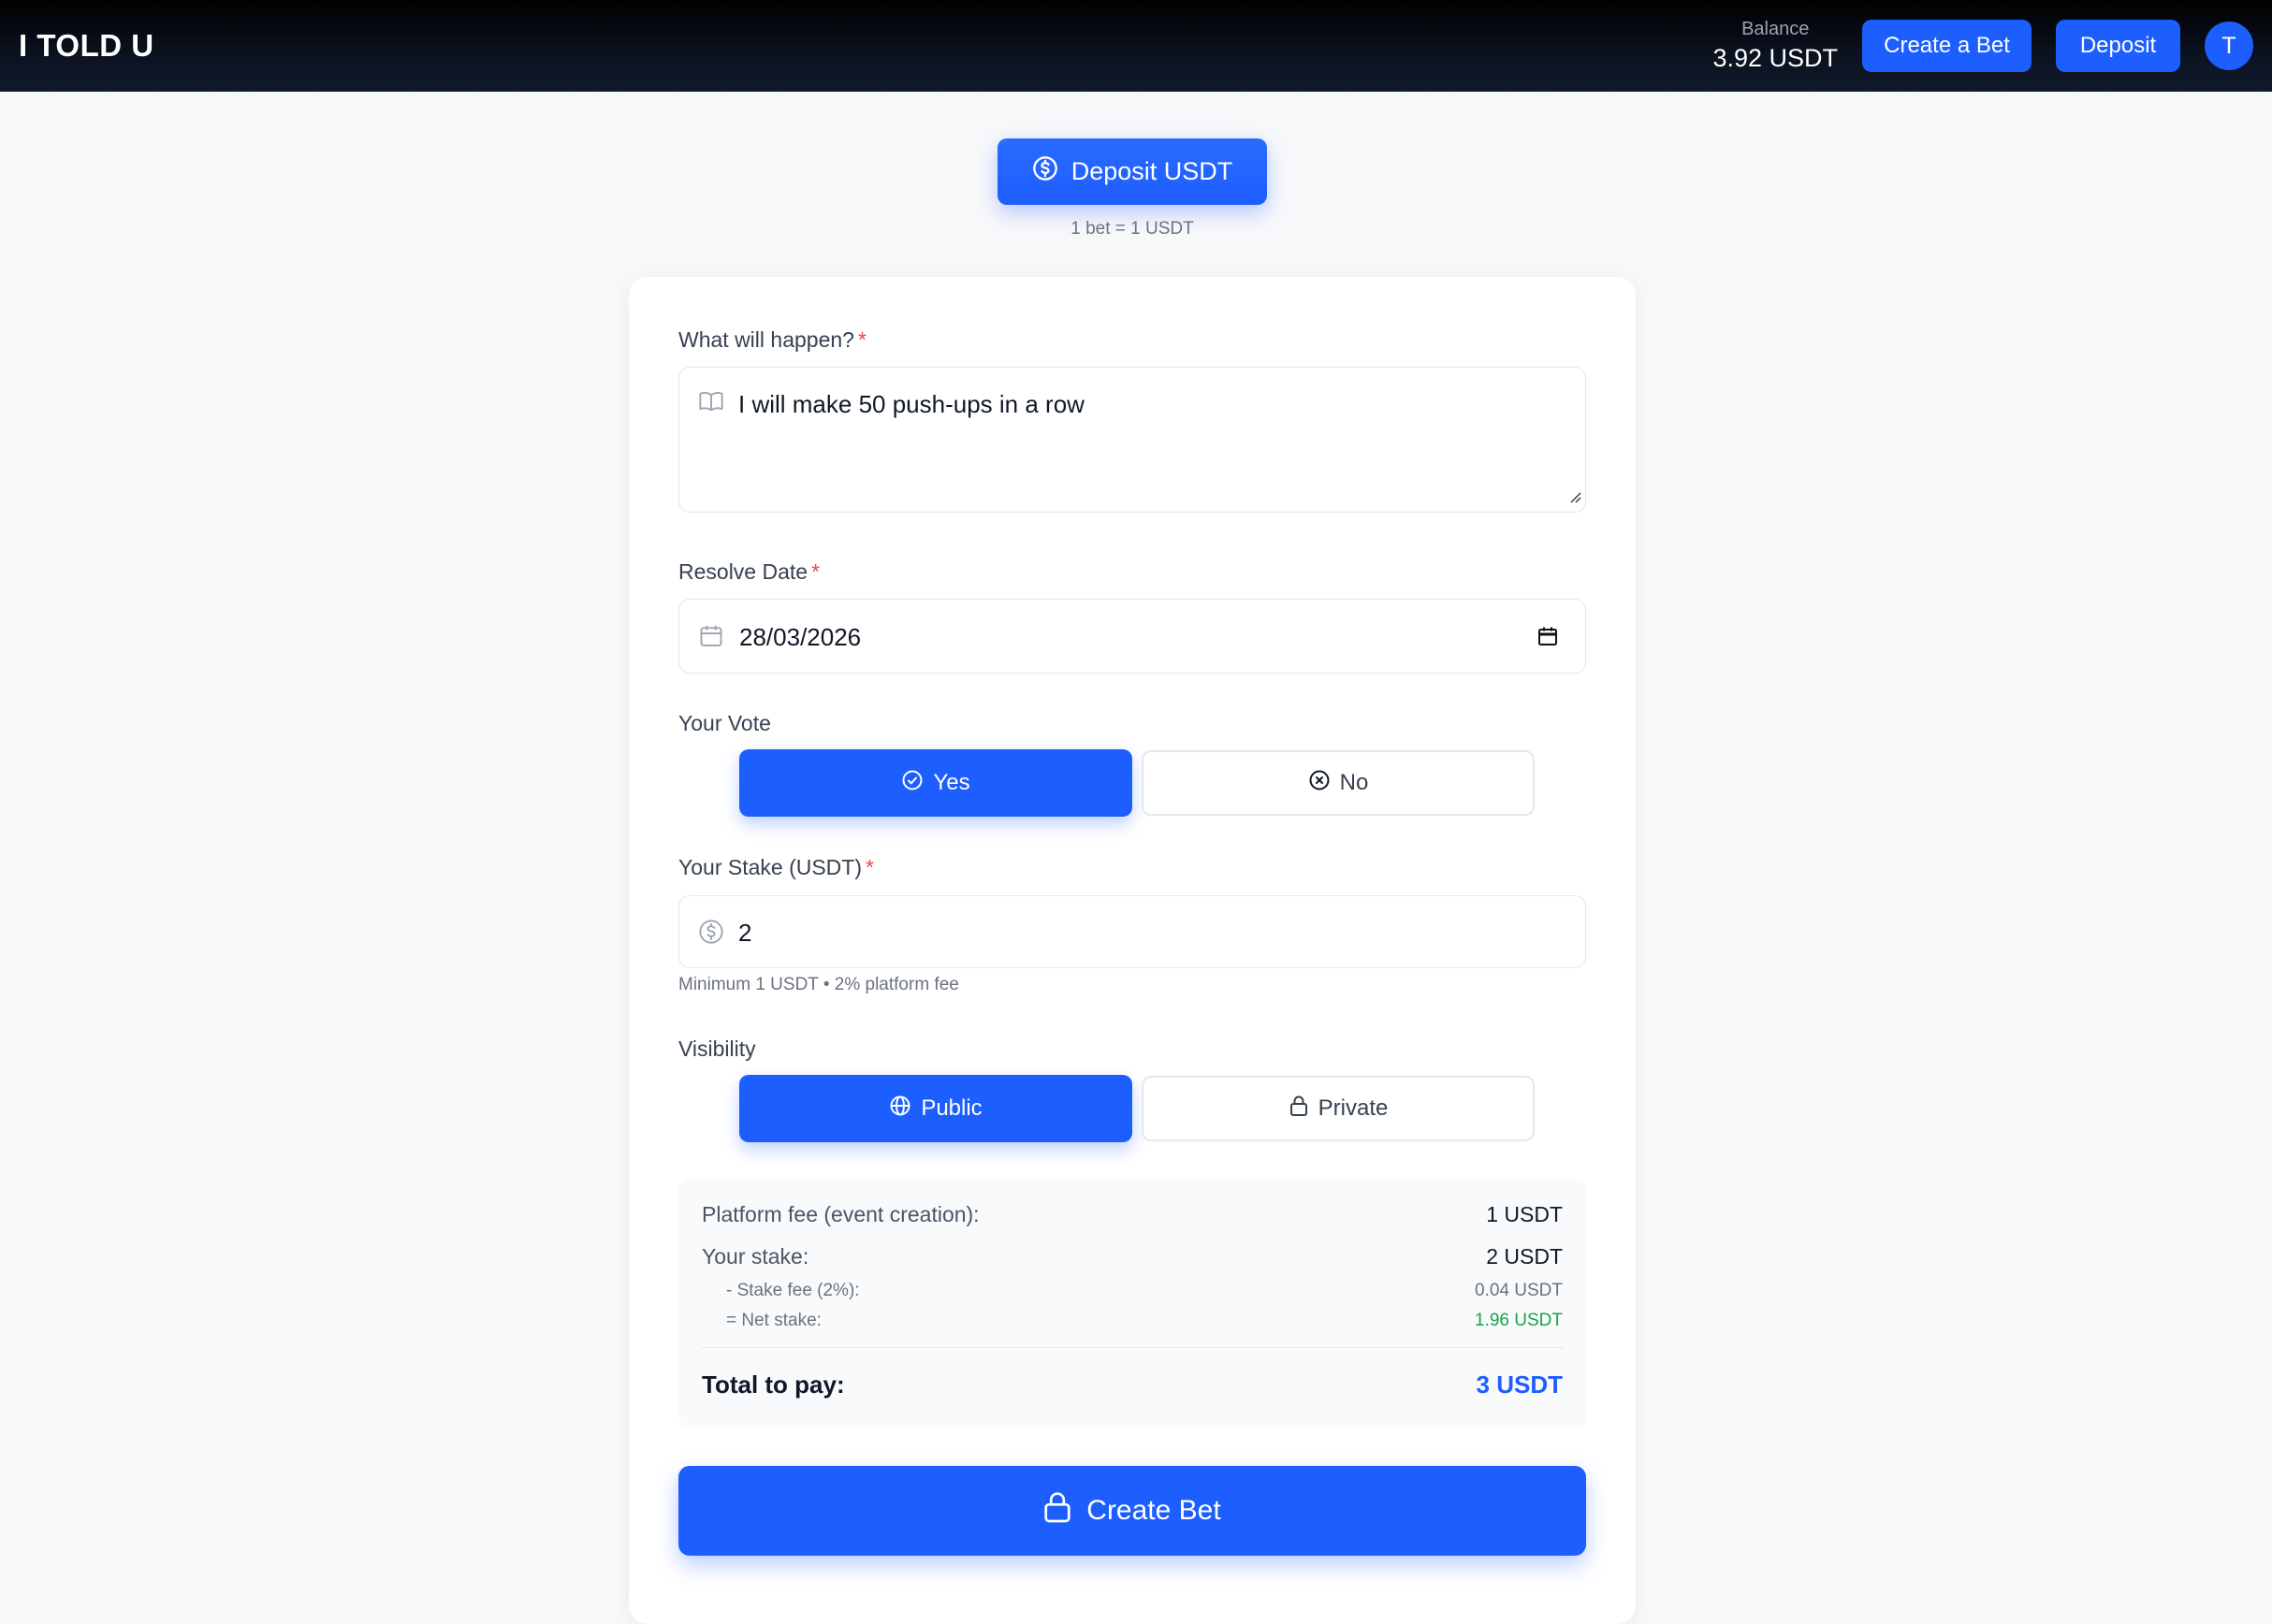  What do you see at coordinates (755, 1256) in the screenshot?
I see `stake-summary-label: Your stake:` at bounding box center [755, 1256].